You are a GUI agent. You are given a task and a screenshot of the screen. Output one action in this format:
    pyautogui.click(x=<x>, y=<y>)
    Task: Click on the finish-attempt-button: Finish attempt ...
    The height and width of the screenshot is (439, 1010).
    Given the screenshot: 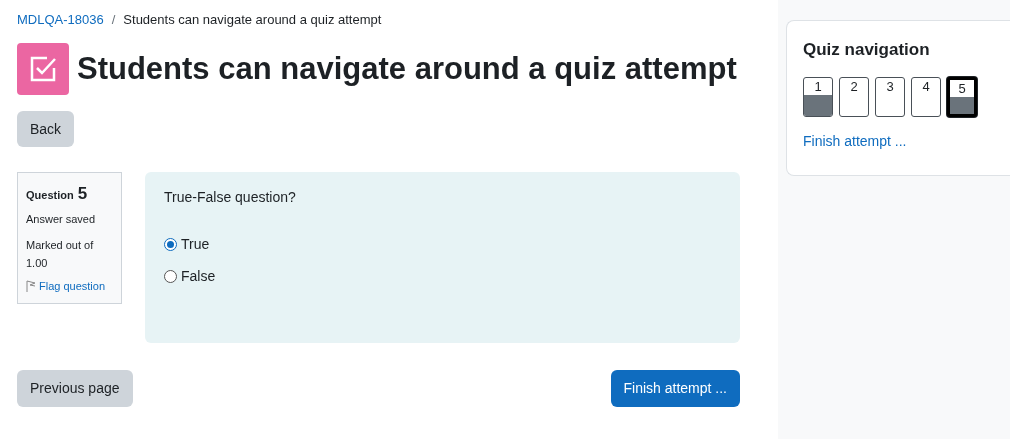 What is the action you would take?
    pyautogui.click(x=675, y=388)
    